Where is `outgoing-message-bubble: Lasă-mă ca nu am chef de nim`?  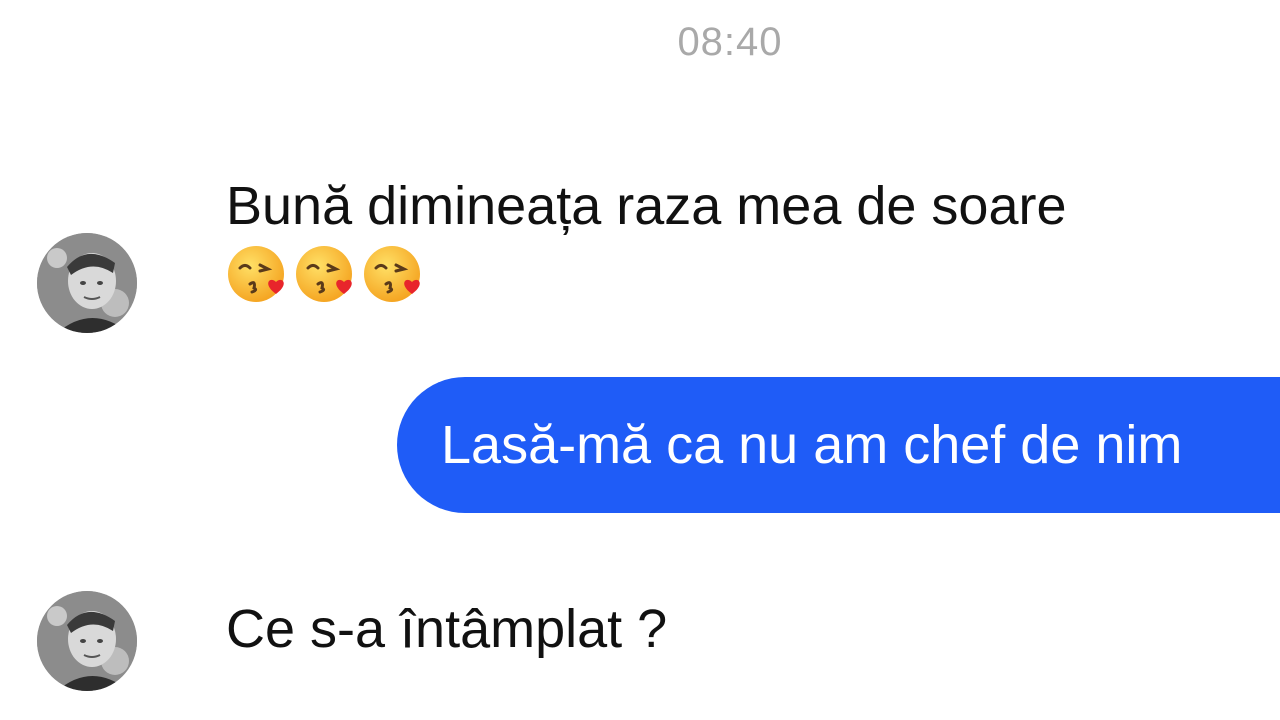
outgoing-message-bubble: Lasă-mă ca nu am chef de nim is located at coordinates (838, 445).